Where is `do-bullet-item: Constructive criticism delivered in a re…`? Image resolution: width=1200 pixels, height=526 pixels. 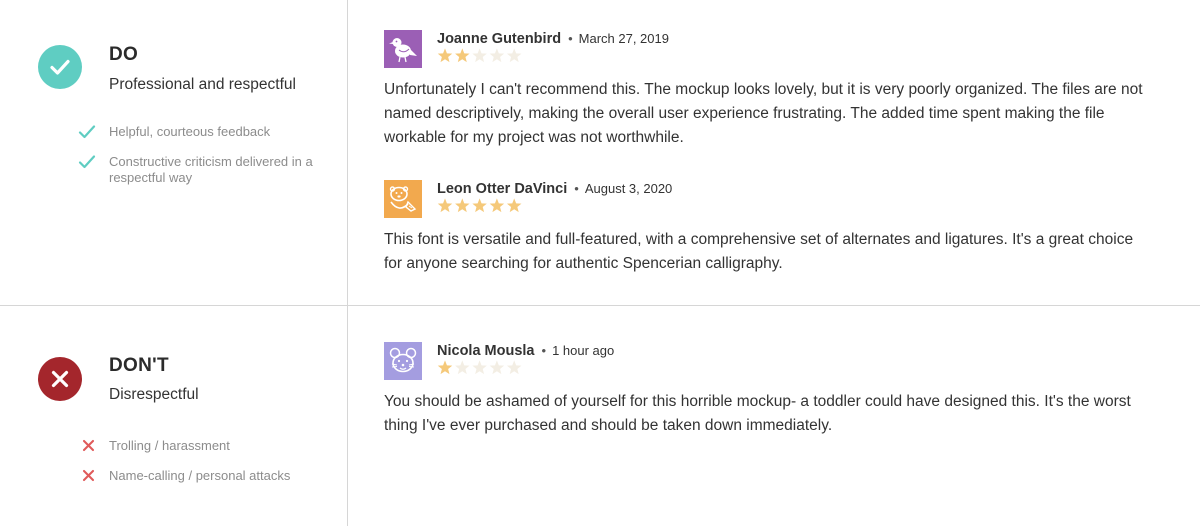 do-bullet-item: Constructive criticism delivered in a re… is located at coordinates (203, 170).